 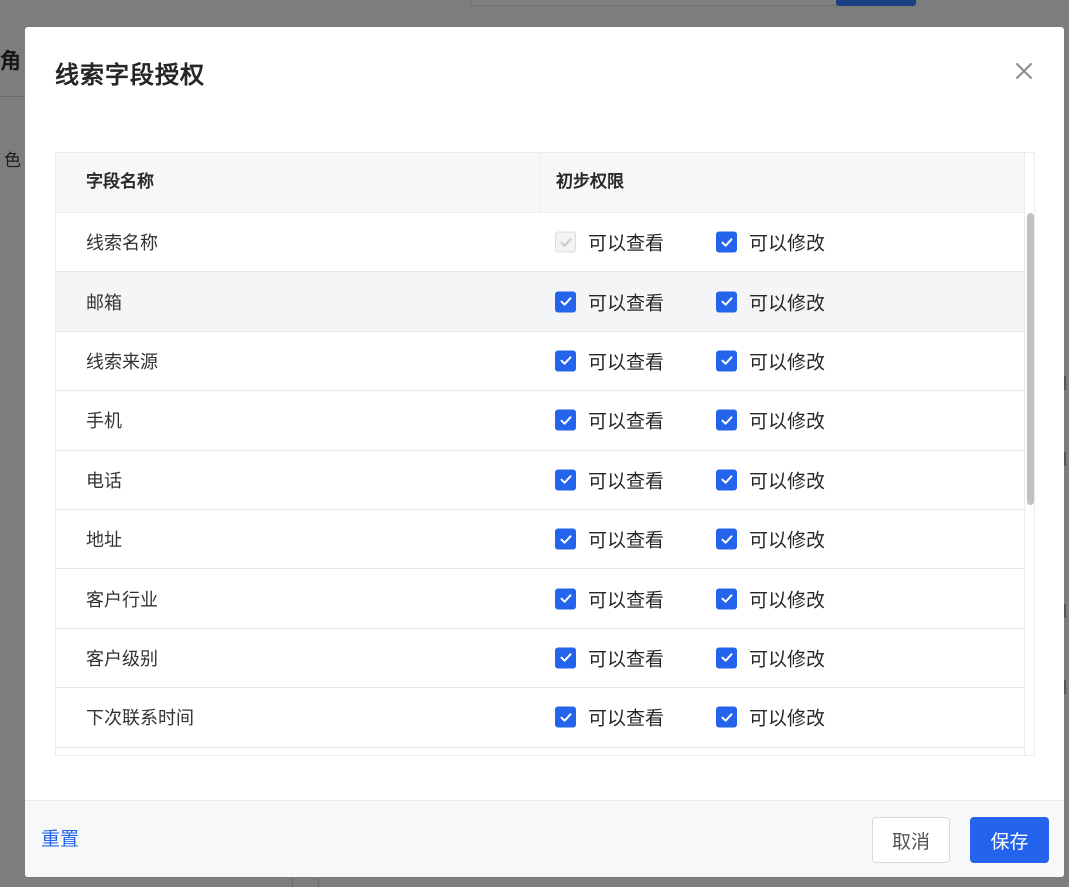 I want to click on column-header-field-name: 字段名称, so click(x=120, y=182).